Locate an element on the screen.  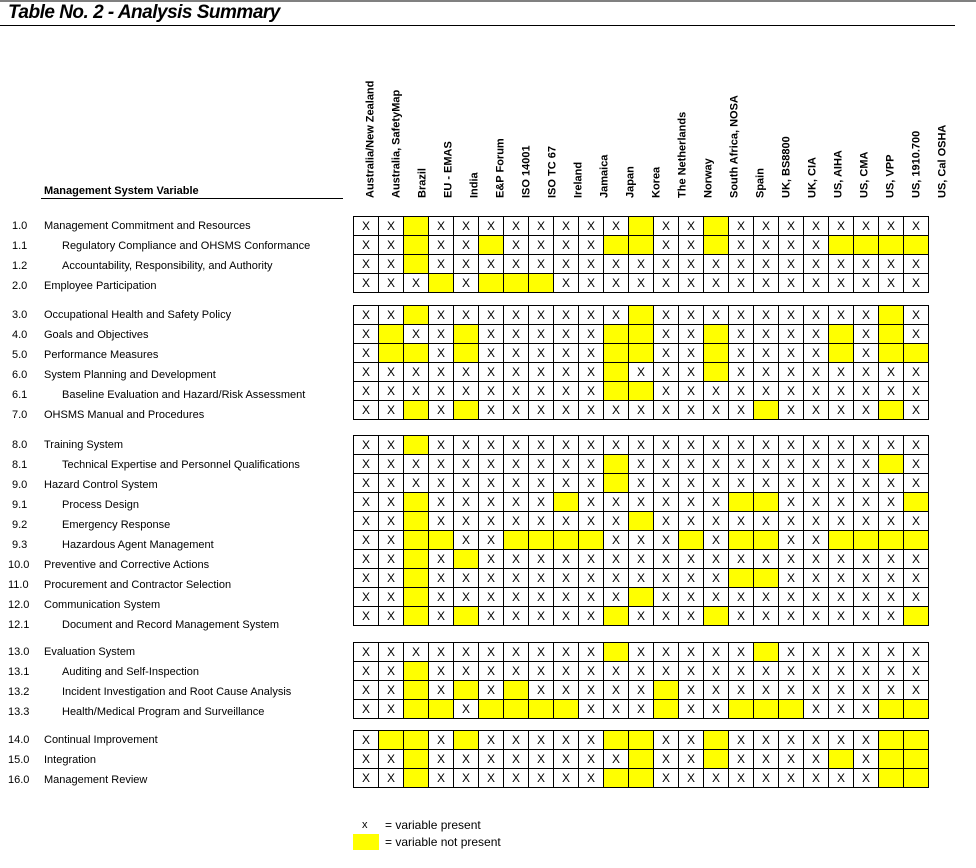
row-label: Continual Improvement is located at coordinates (101, 740).